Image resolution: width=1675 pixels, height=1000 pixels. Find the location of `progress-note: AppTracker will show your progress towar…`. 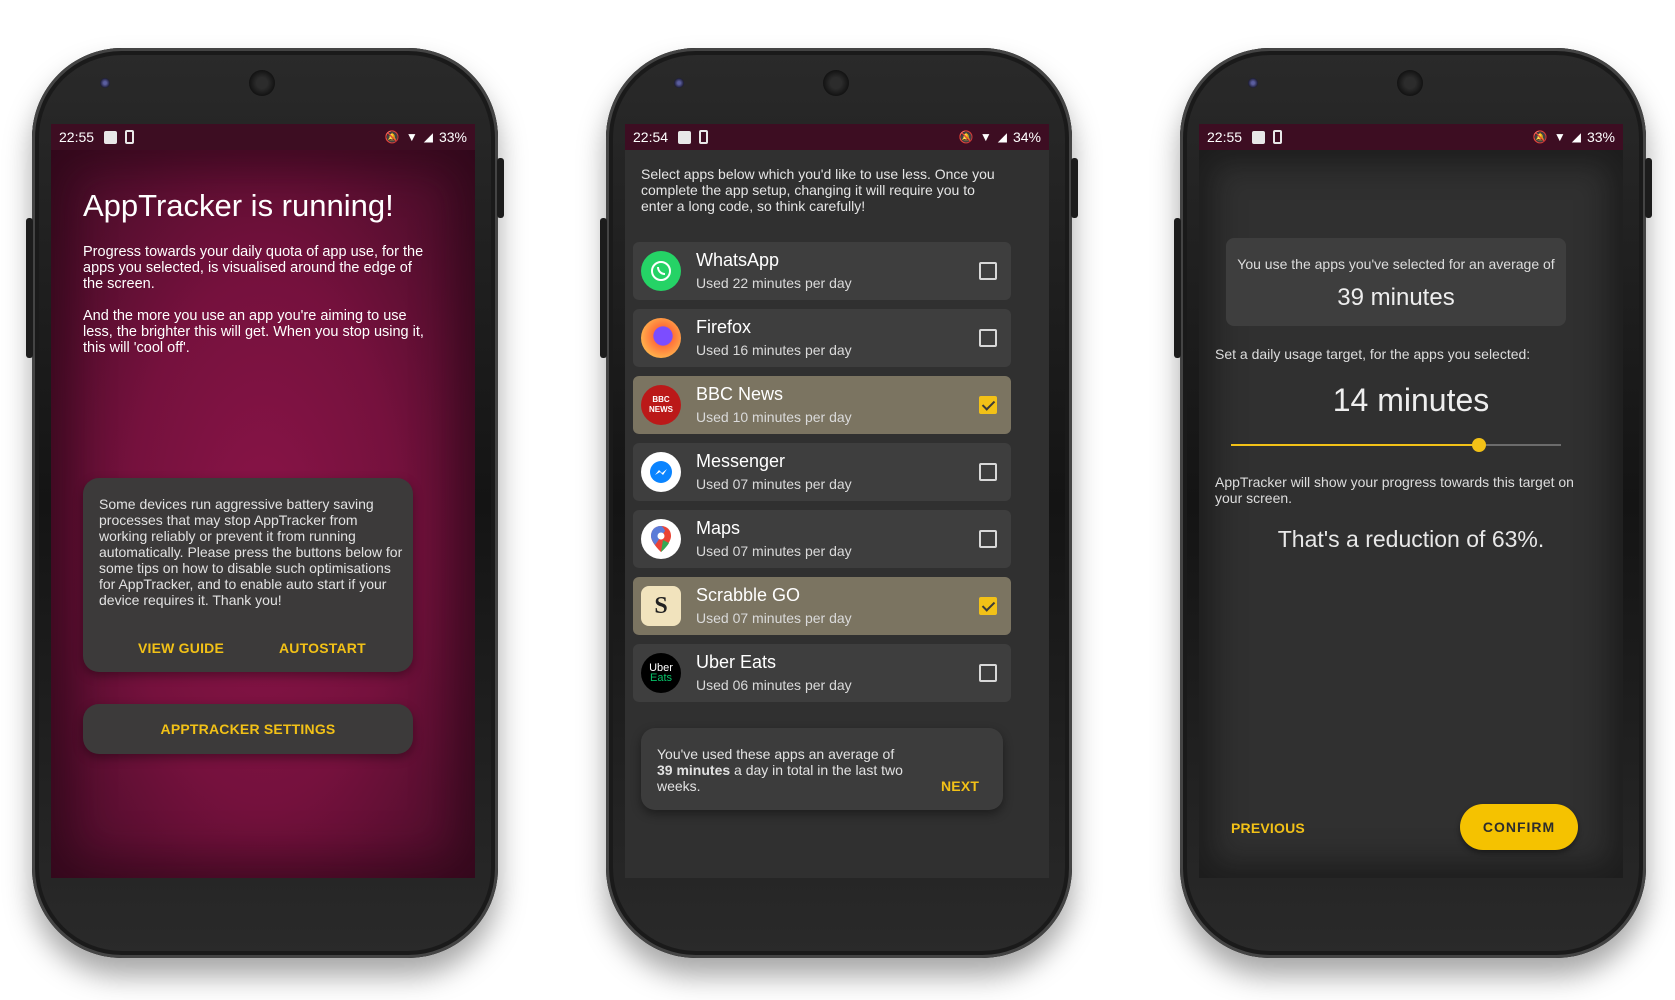

progress-note: AppTracker will show your progress towar… is located at coordinates (1394, 490).